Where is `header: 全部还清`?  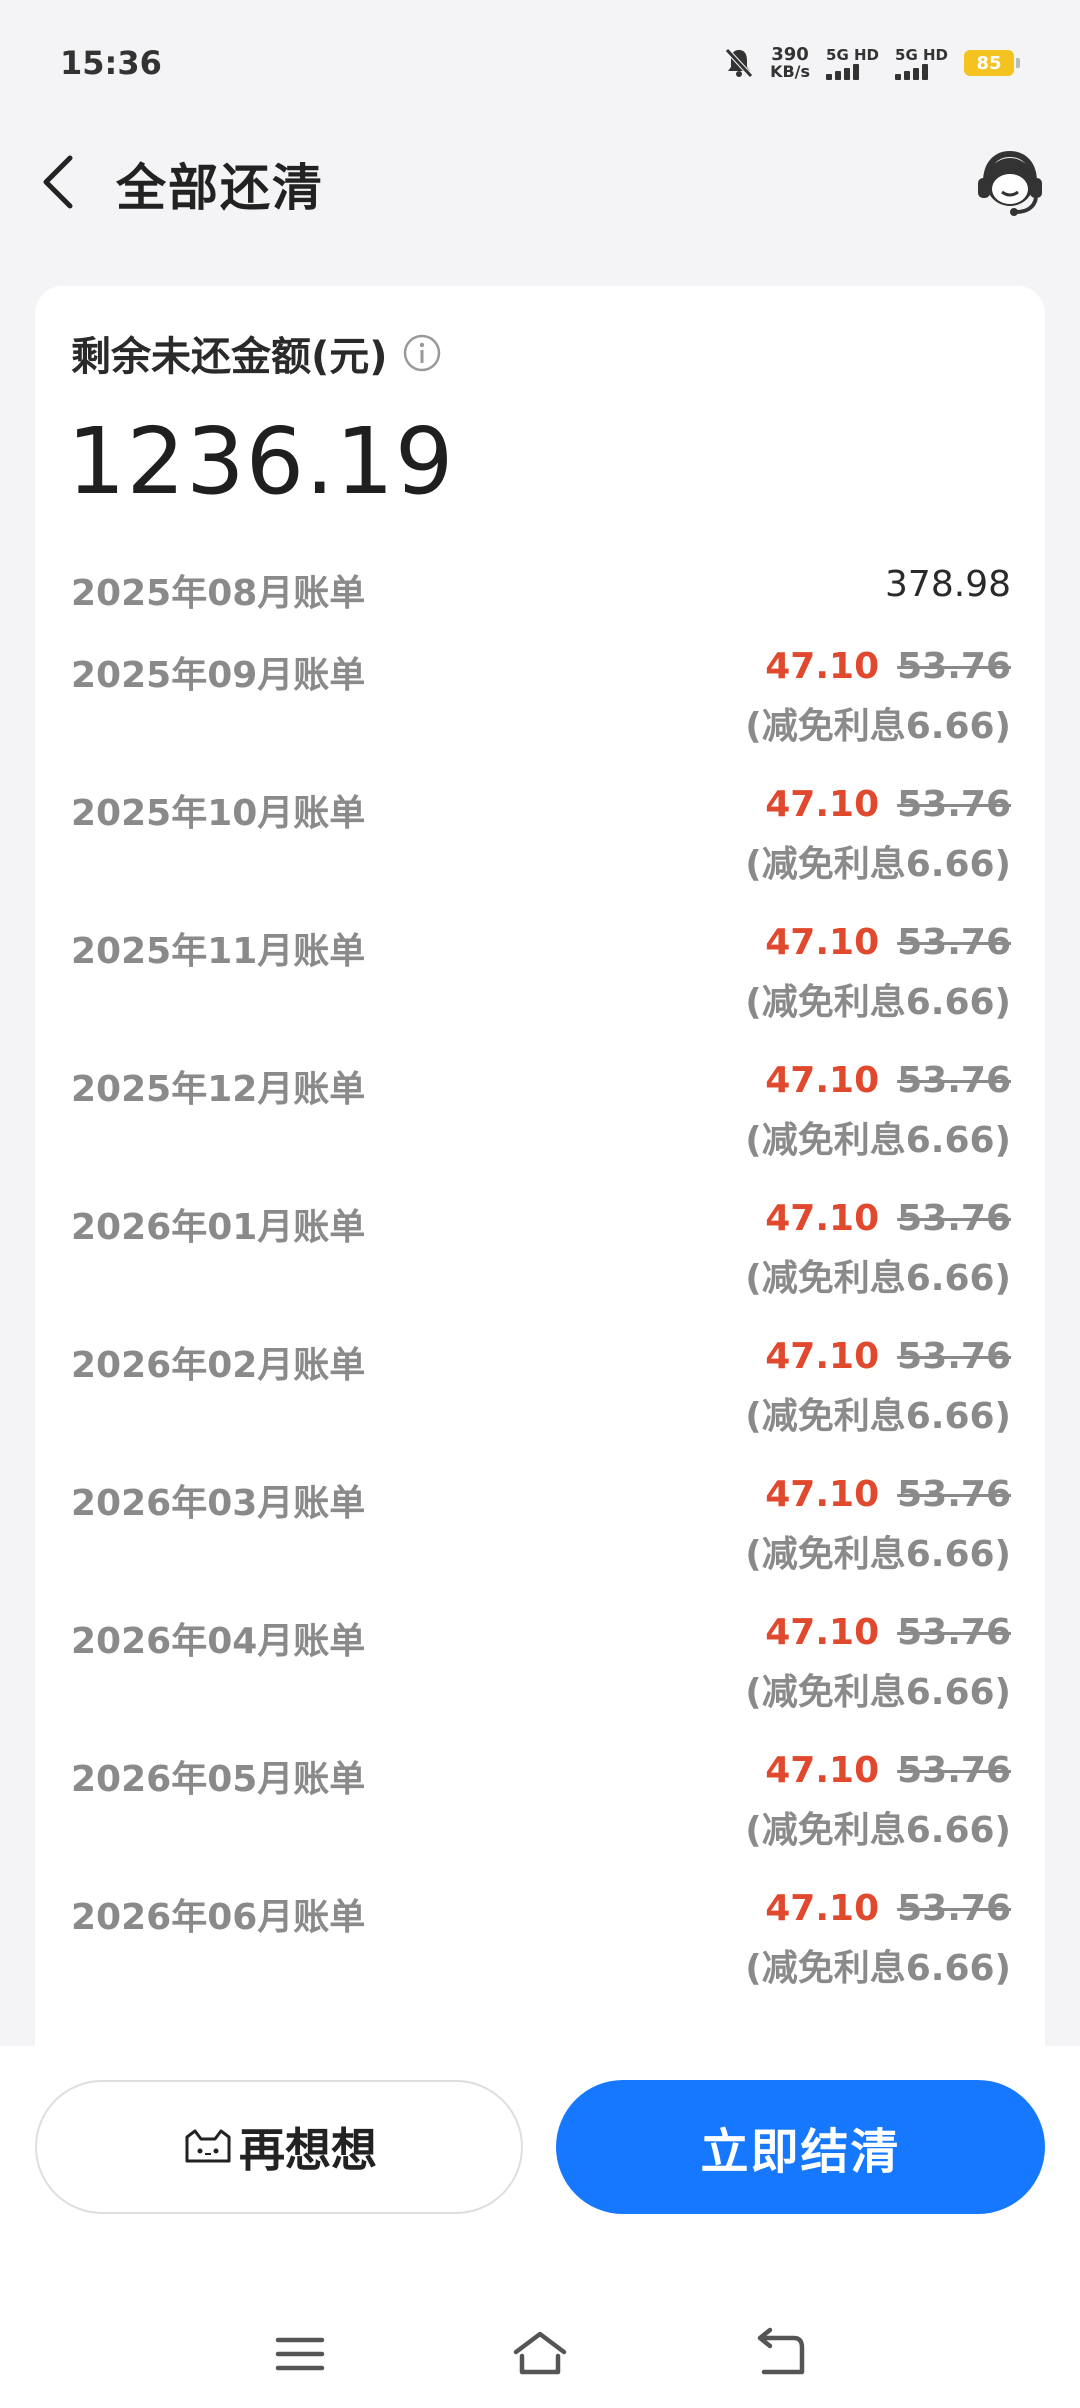 header: 全部还清 is located at coordinates (540, 181).